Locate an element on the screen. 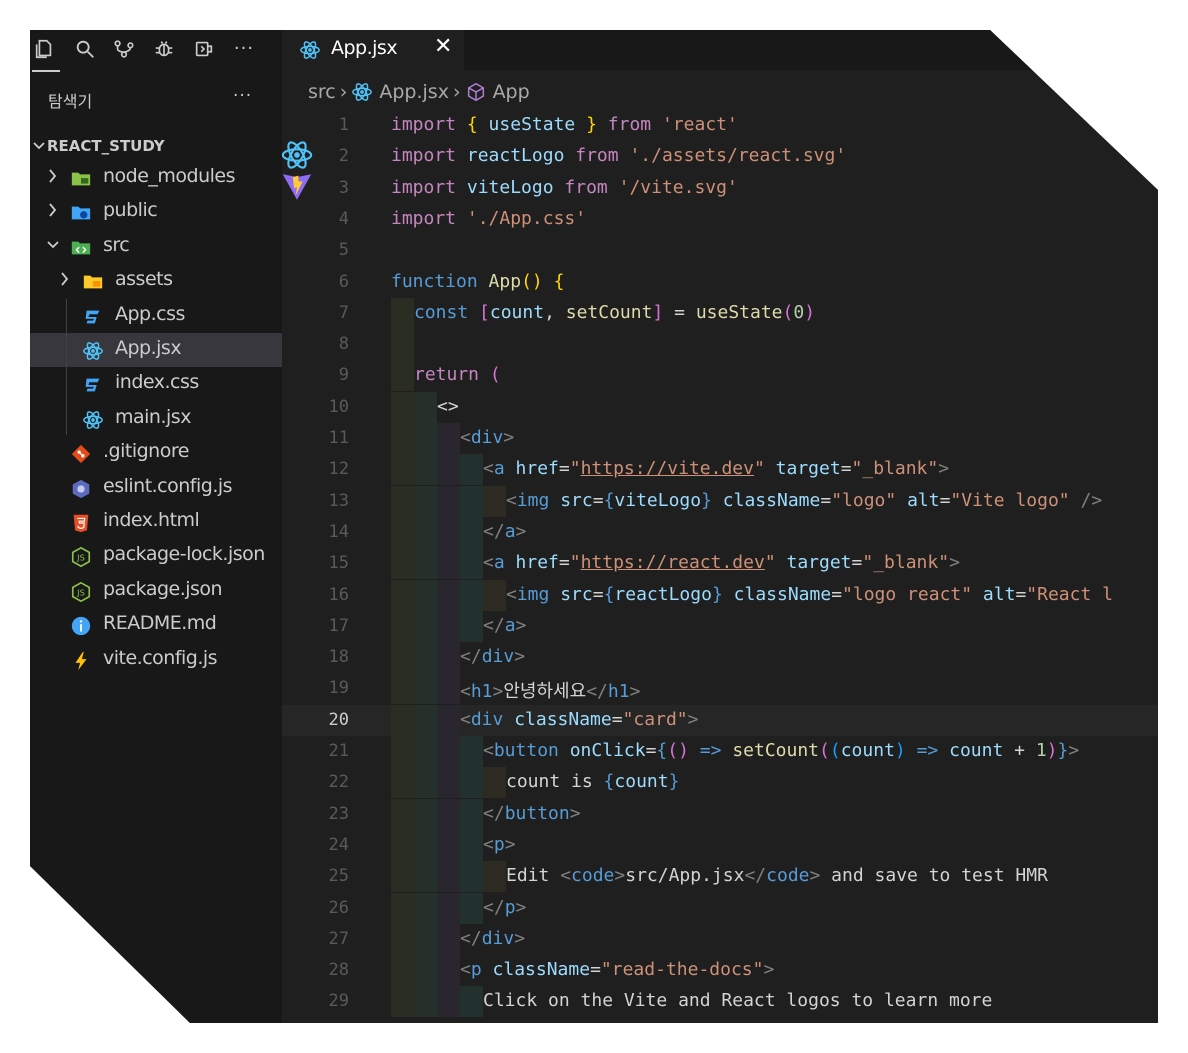  code-token: https://react.dev is located at coordinates (672, 563).